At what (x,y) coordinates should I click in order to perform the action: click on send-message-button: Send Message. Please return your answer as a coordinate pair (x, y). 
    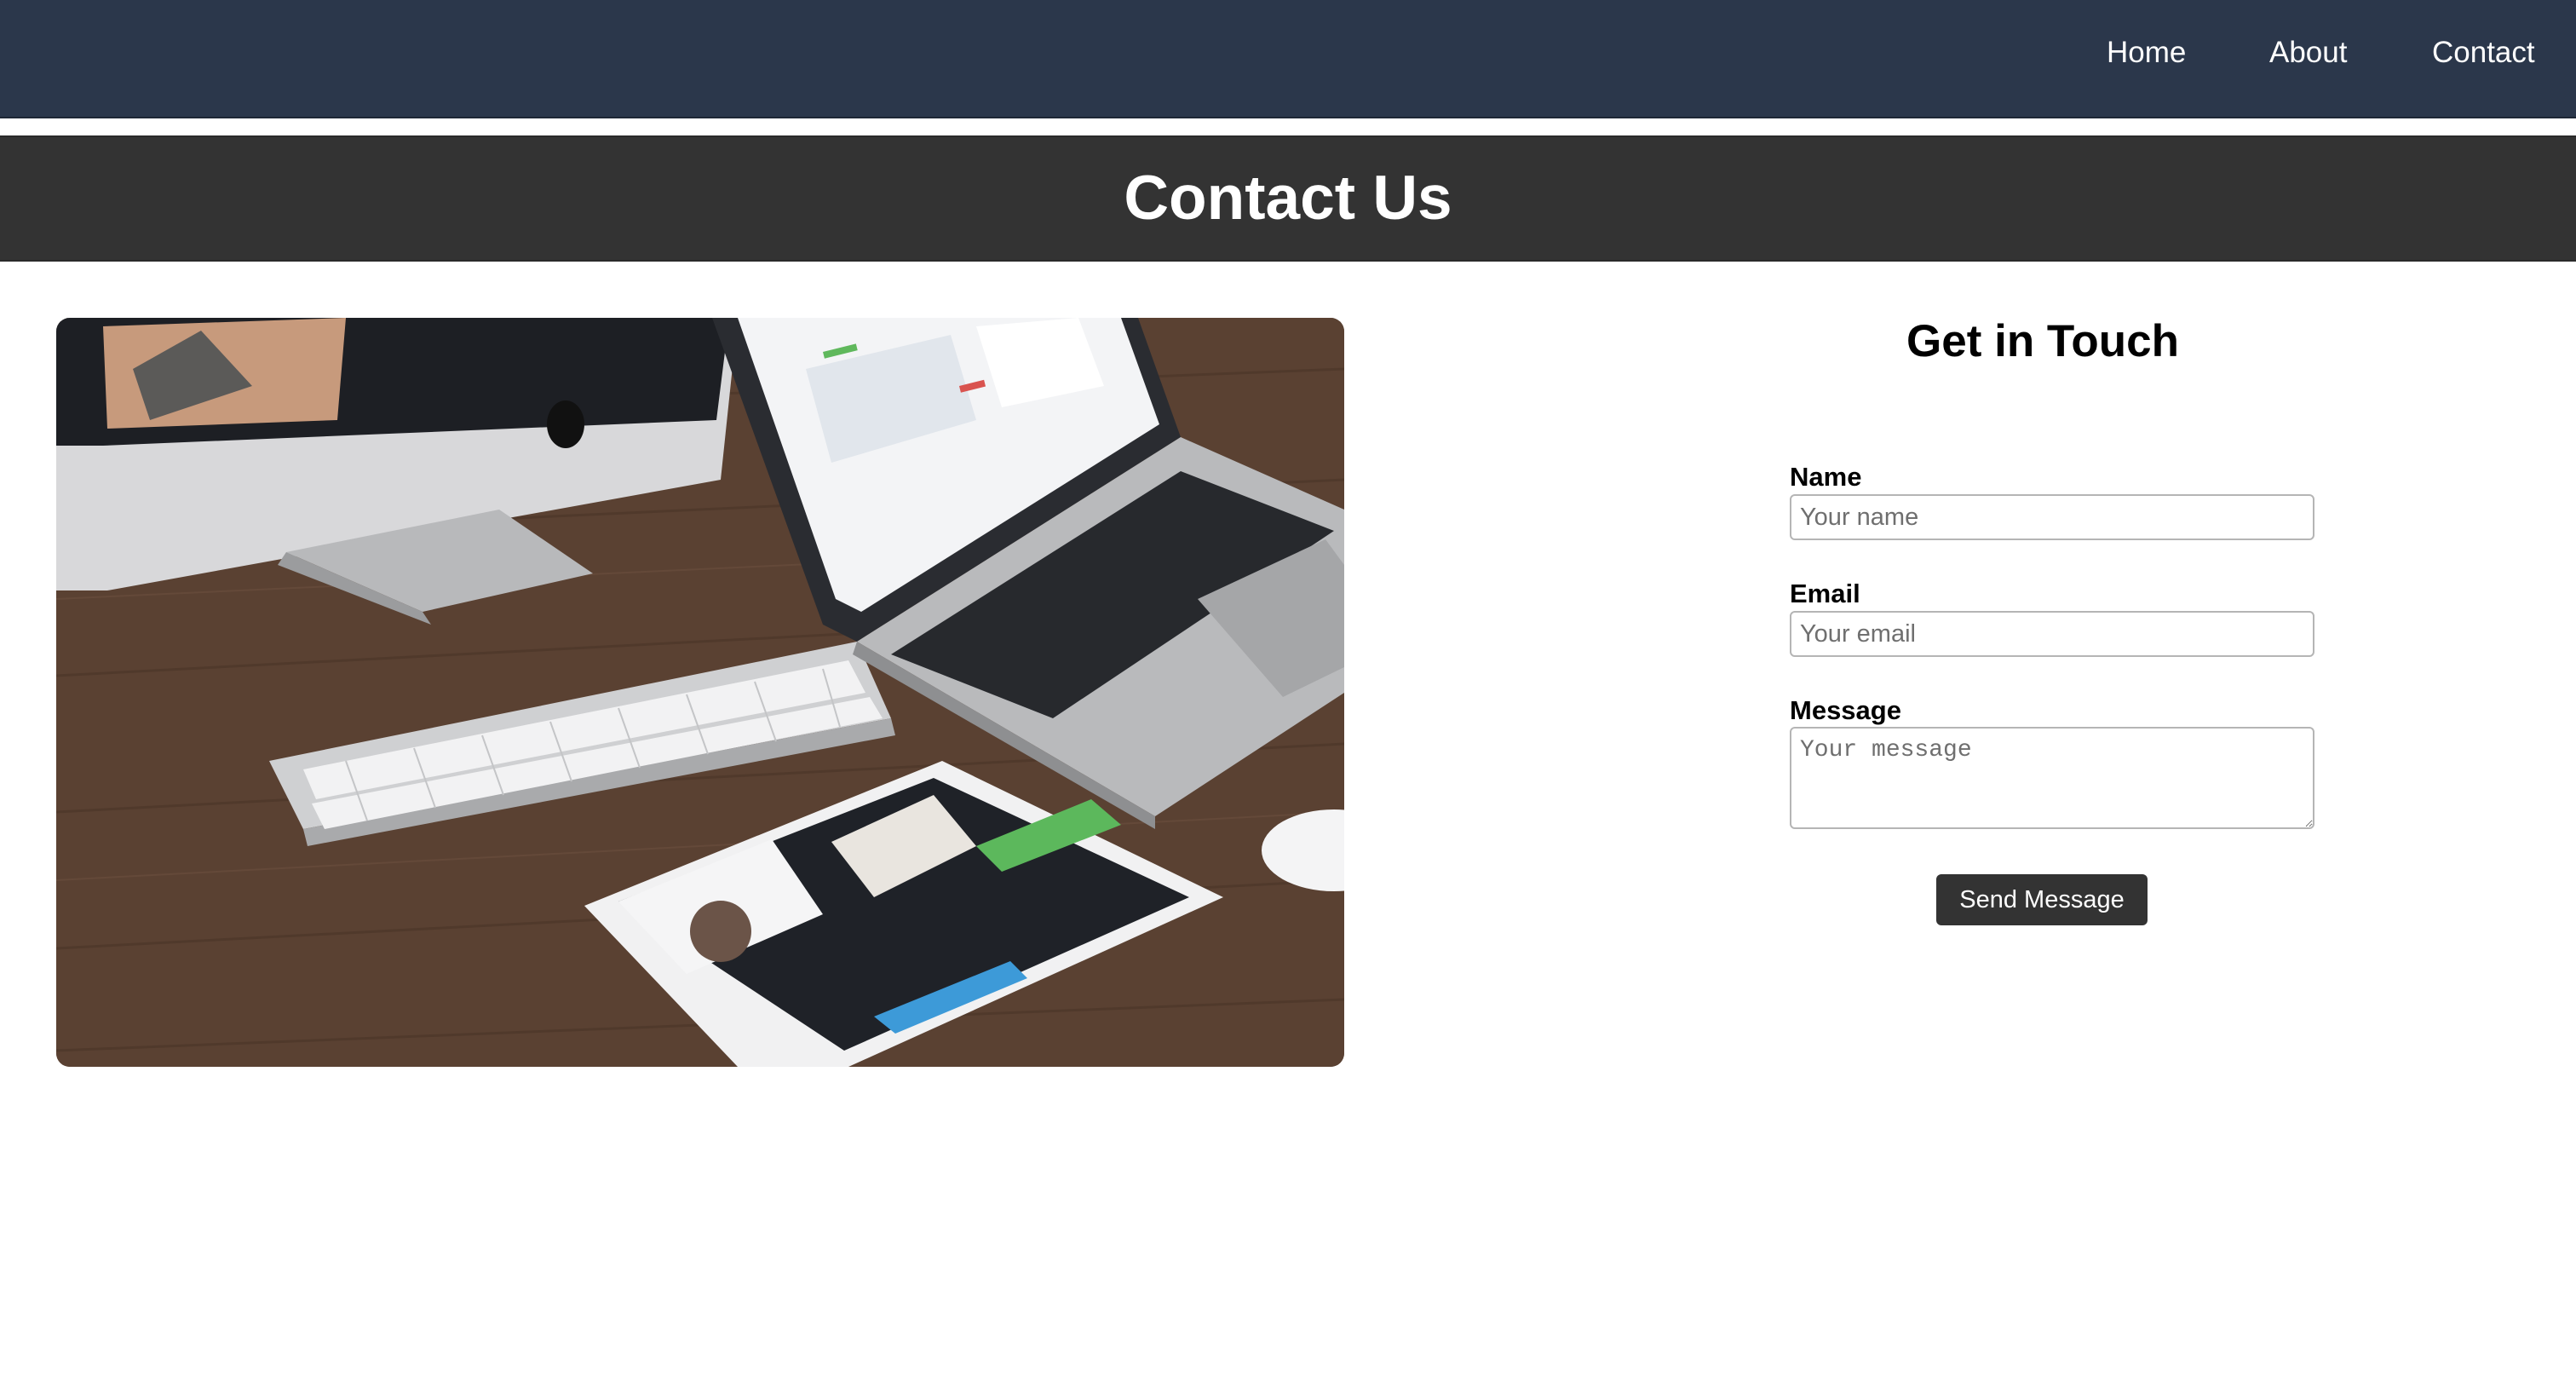
    Looking at the image, I should click on (2042, 899).